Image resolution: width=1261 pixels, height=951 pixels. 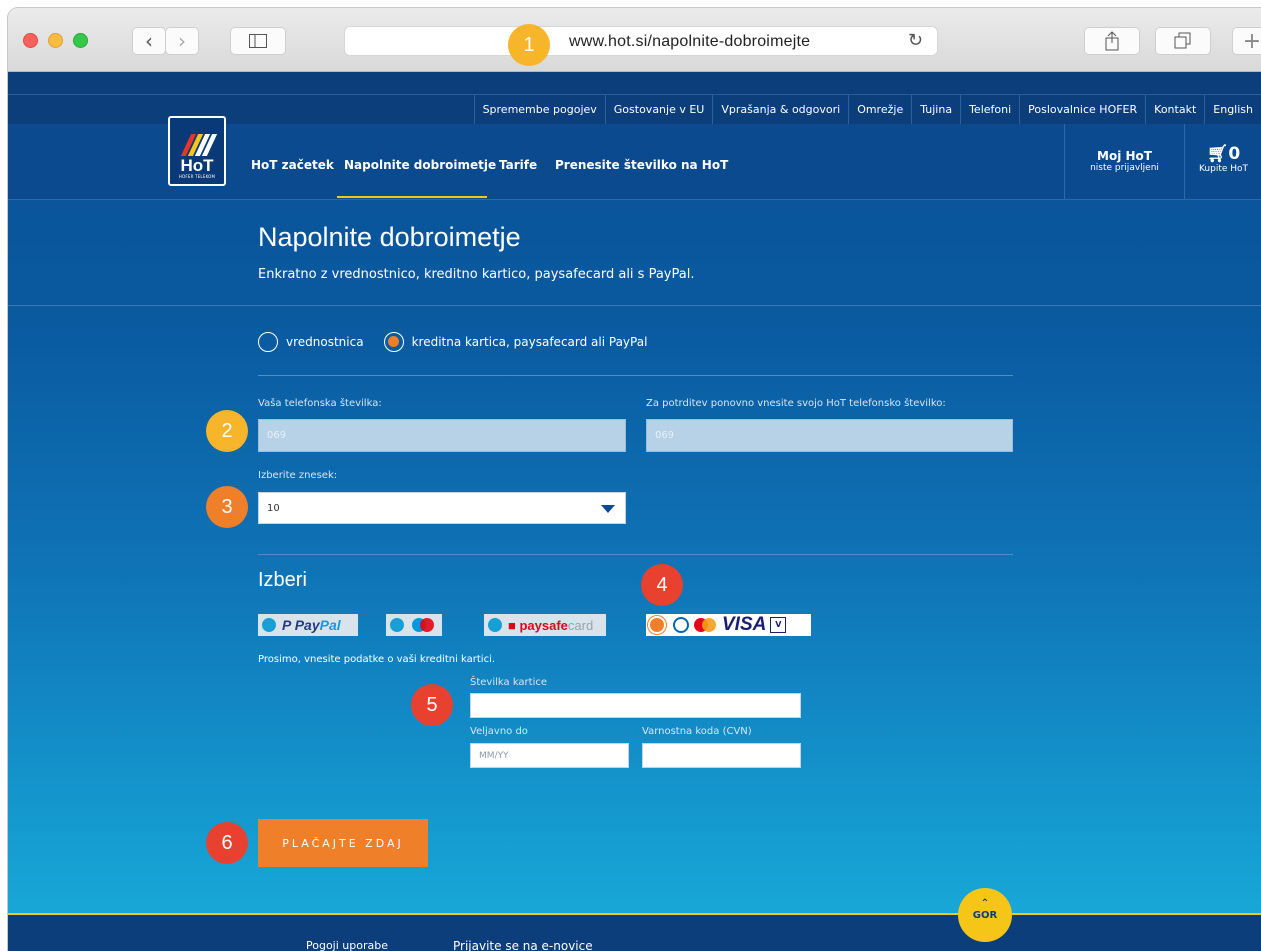 What do you see at coordinates (989, 110) in the screenshot?
I see `util-link-telefoni: Telefoni` at bounding box center [989, 110].